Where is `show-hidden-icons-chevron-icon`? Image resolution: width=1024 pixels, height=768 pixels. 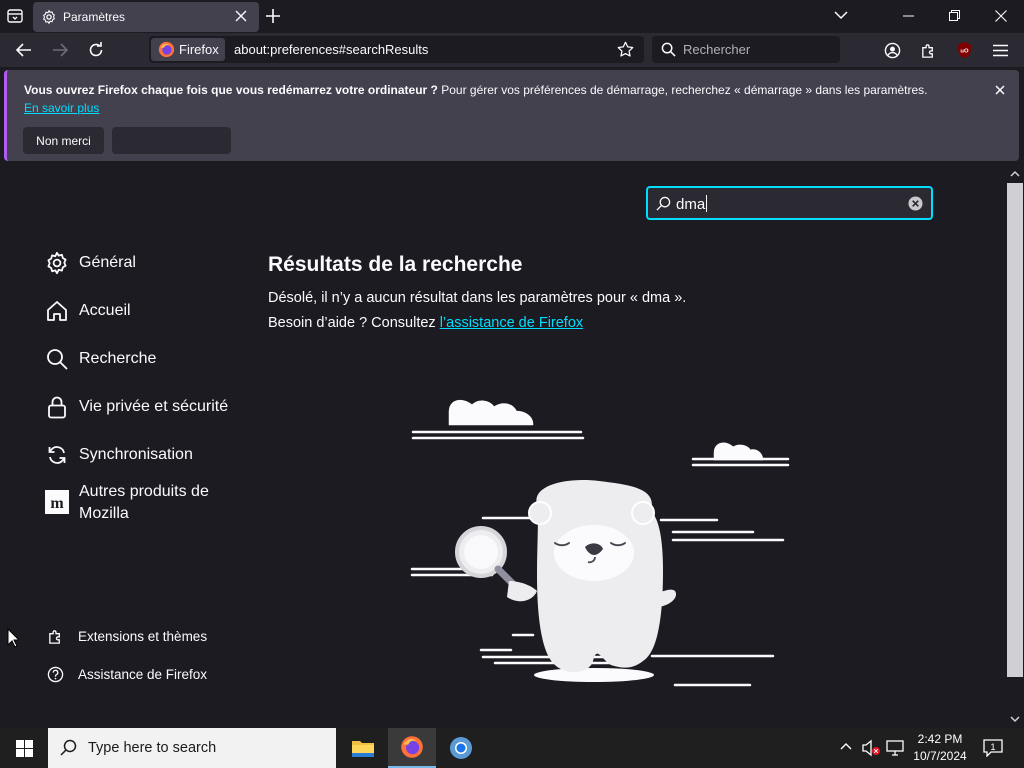 show-hidden-icons-chevron-icon is located at coordinates (846, 746).